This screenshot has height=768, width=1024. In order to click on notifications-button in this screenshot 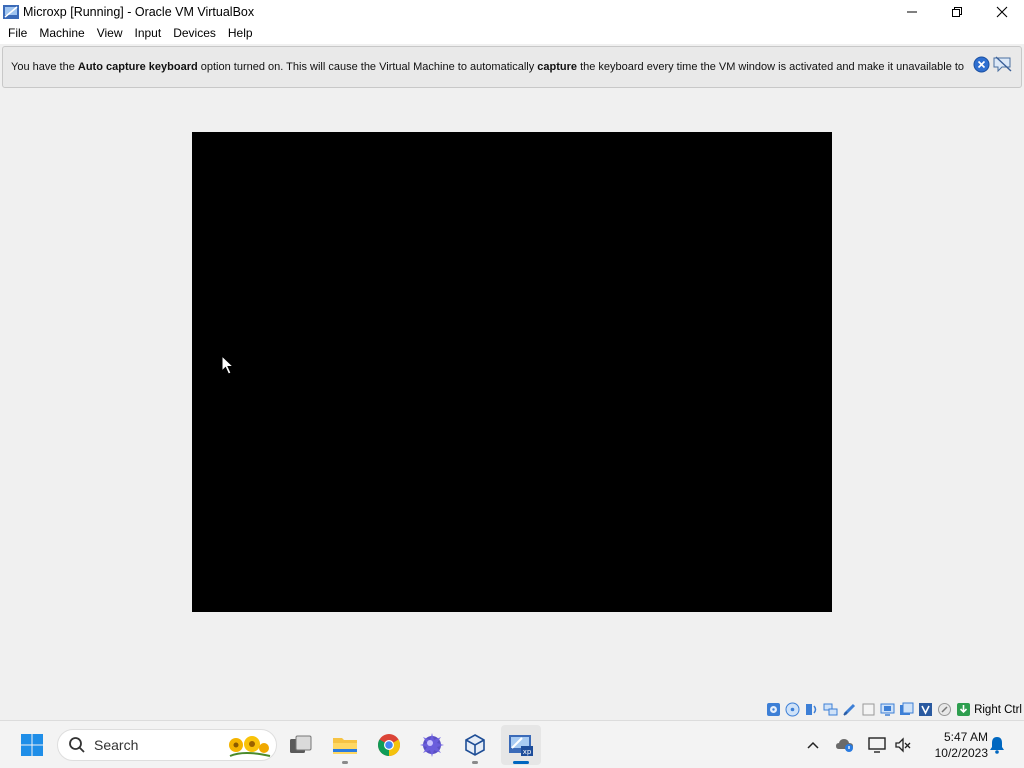, I will do `click(997, 744)`.